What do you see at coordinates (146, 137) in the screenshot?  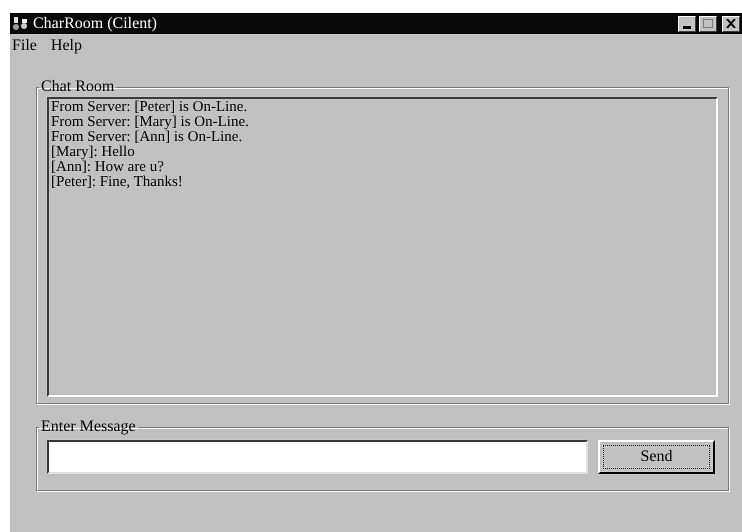 I see `chat-message: From Server: [Ann] is On-Line.` at bounding box center [146, 137].